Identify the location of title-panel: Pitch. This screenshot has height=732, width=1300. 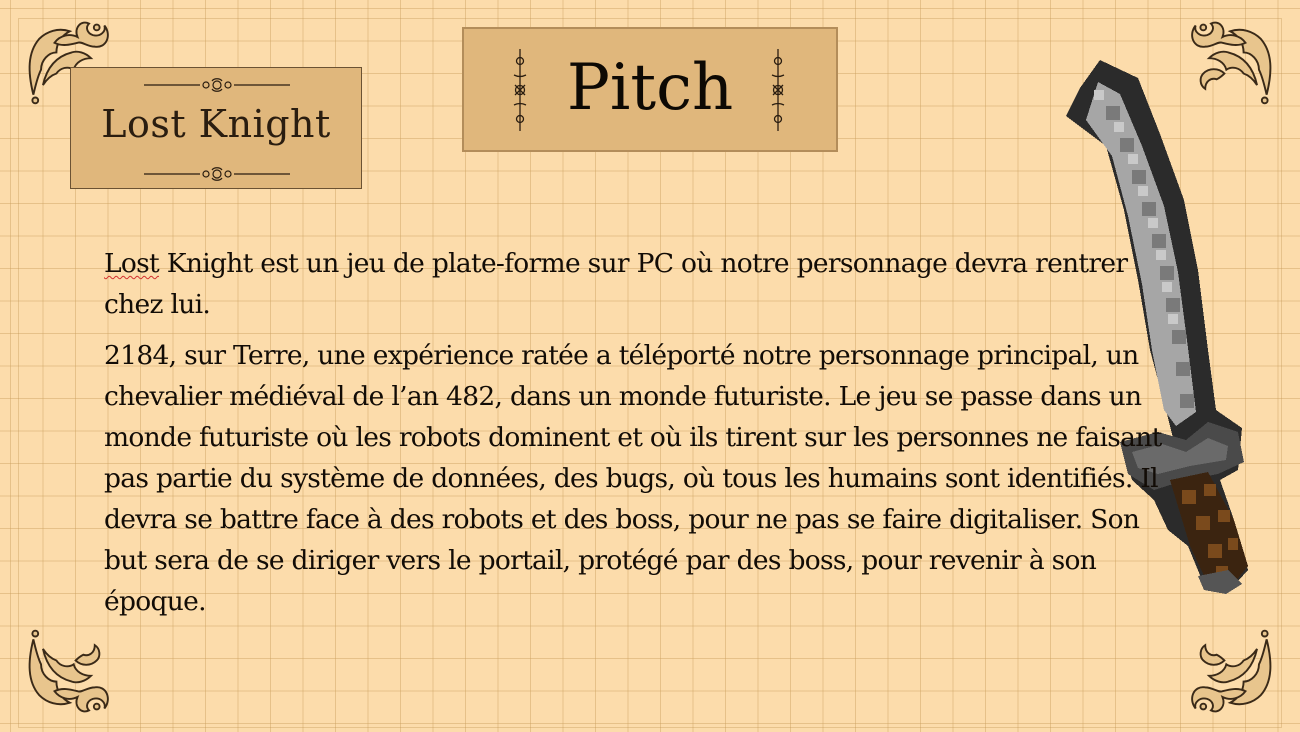
(650, 89).